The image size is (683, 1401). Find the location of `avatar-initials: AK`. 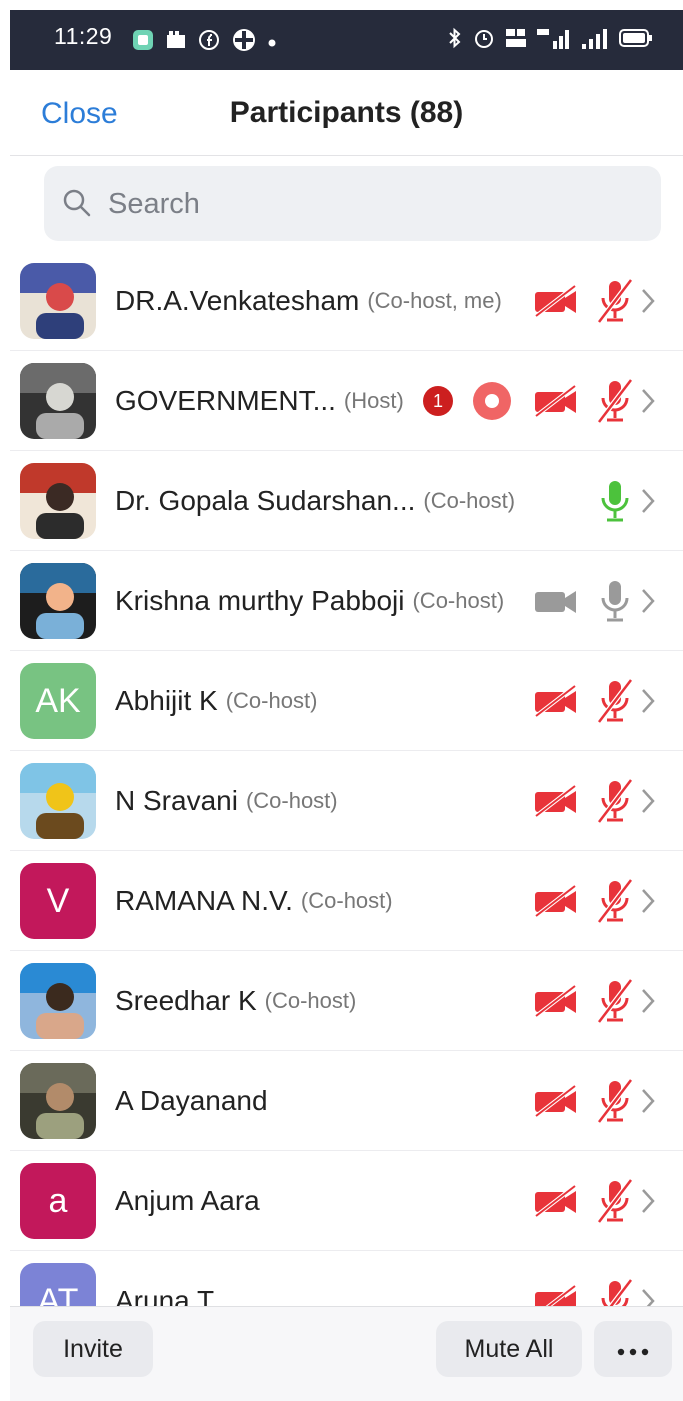

avatar-initials: AK is located at coordinates (58, 700).